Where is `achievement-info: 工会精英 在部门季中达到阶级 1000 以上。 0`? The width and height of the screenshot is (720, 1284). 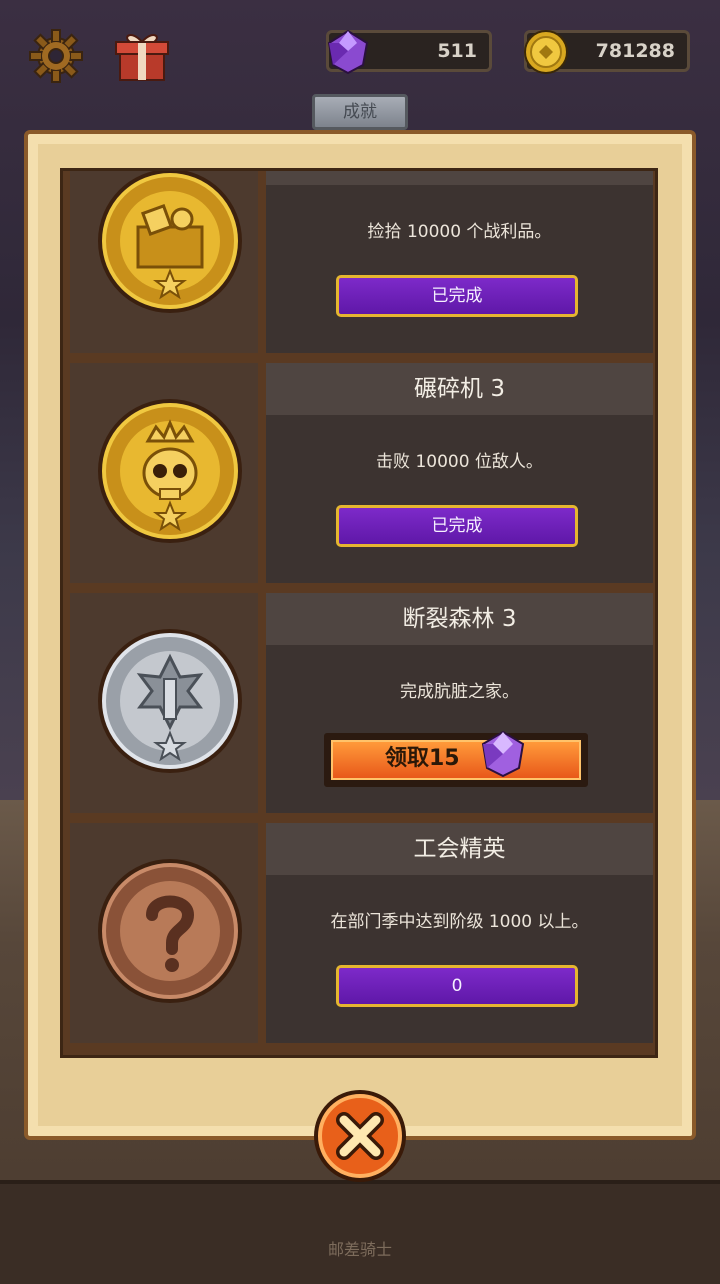 achievement-info: 工会精英 在部门季中达到阶级 1000 以上。 0 is located at coordinates (459, 933).